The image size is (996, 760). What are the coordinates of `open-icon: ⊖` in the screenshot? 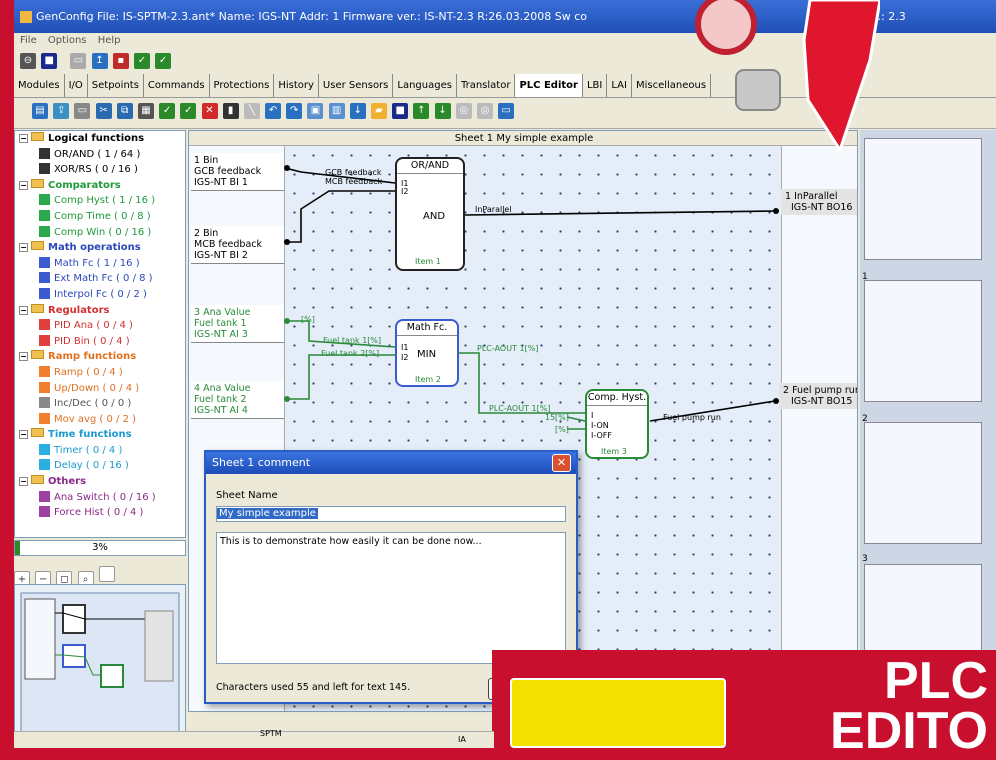 It's located at (28, 61).